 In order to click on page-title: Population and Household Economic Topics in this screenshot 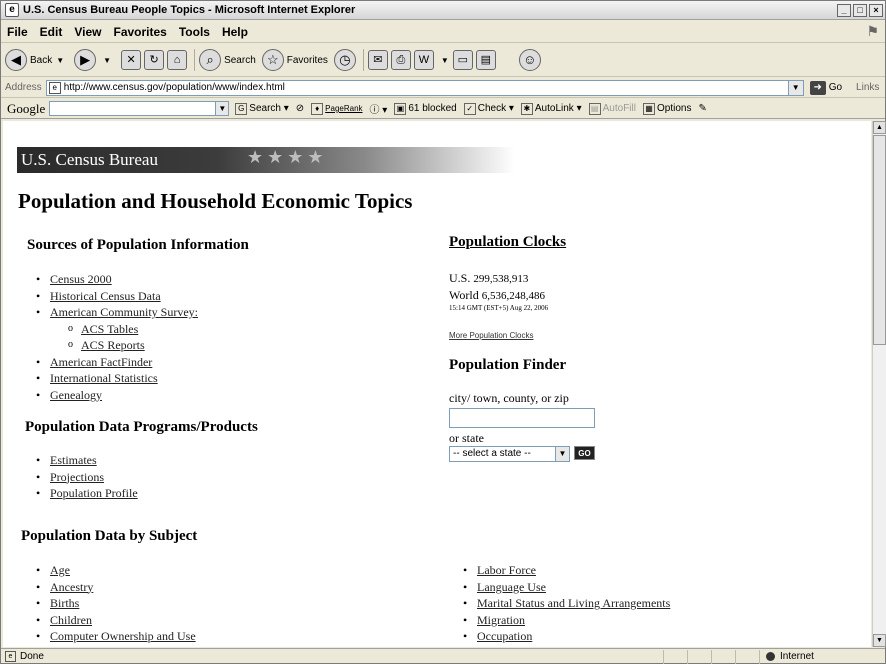, I will do `click(215, 201)`.